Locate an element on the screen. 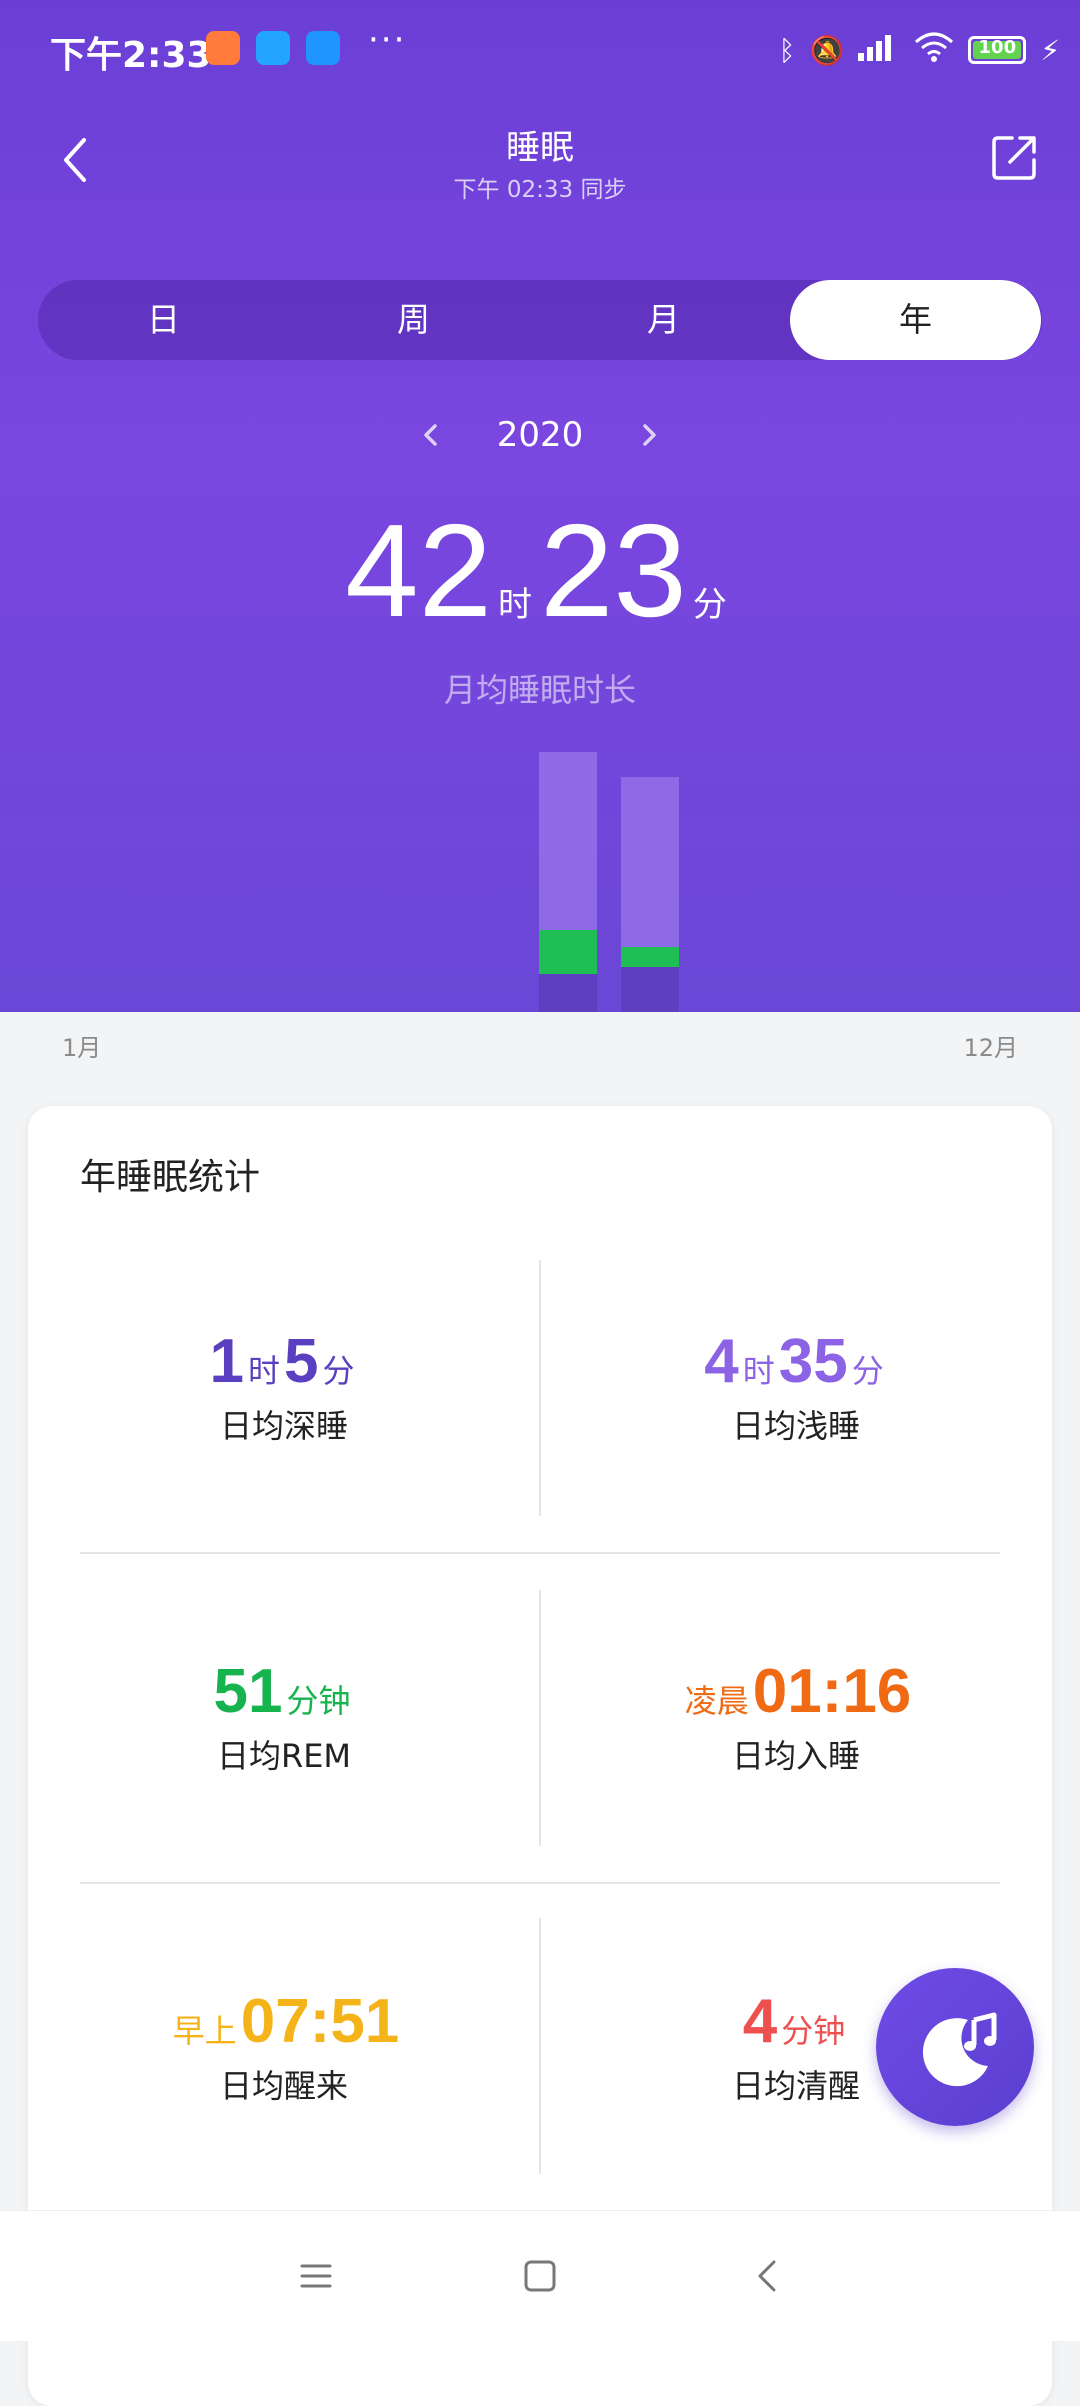 The height and width of the screenshot is (2406, 1080). next-year-button is located at coordinates (649, 435).